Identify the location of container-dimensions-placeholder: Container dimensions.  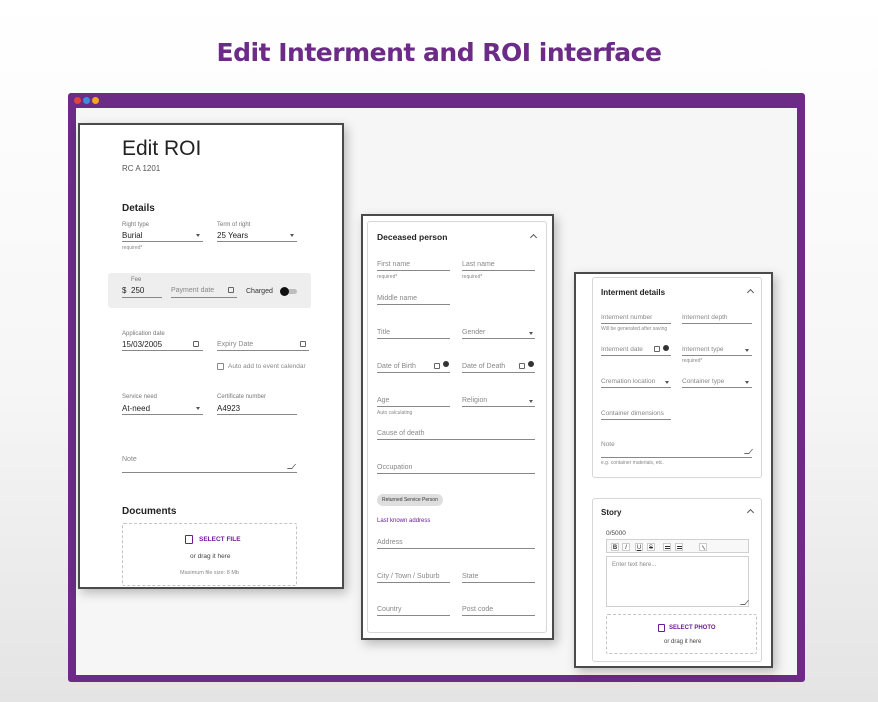
(632, 413).